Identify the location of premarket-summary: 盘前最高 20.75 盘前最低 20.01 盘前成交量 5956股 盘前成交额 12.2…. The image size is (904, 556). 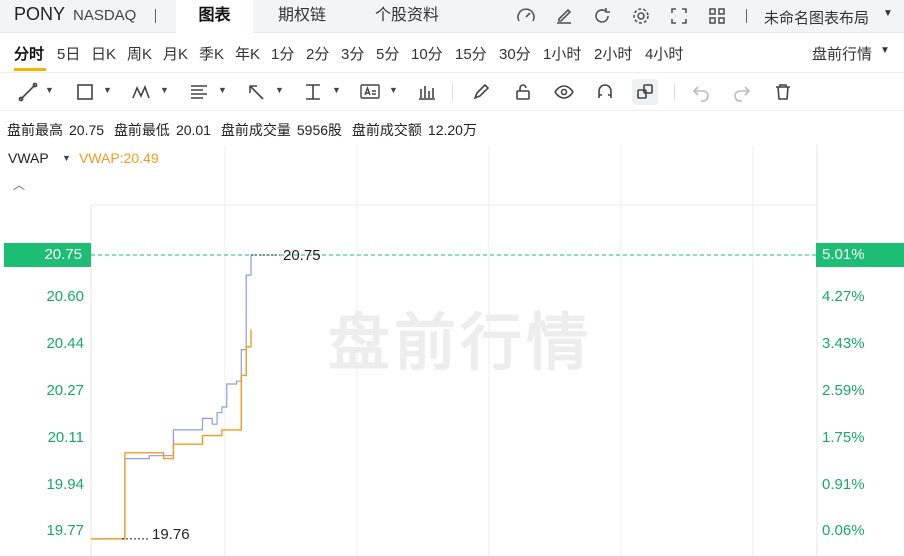
(245, 130).